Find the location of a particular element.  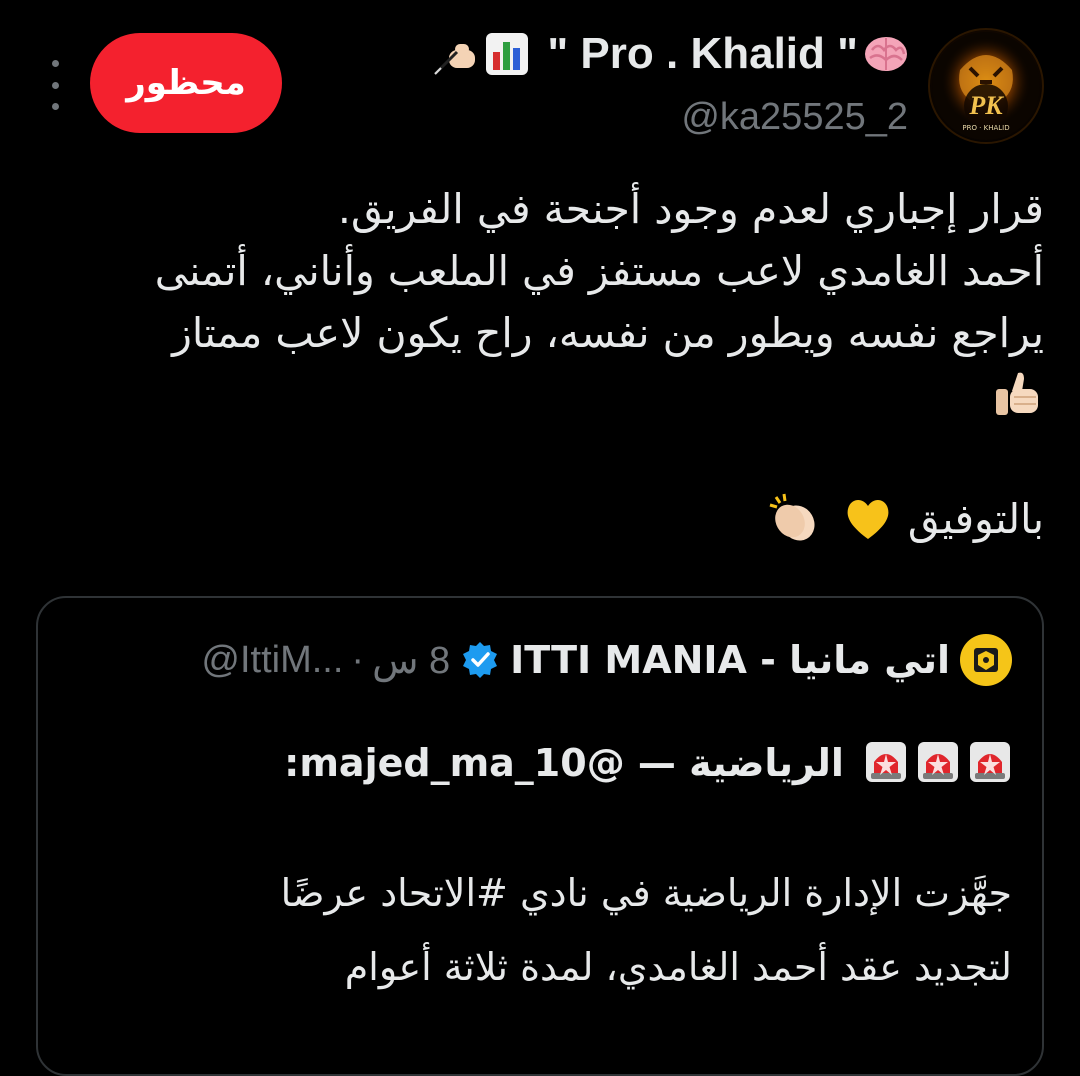

avatar-logo-subtext: PRO · KHALID is located at coordinates (985, 128).